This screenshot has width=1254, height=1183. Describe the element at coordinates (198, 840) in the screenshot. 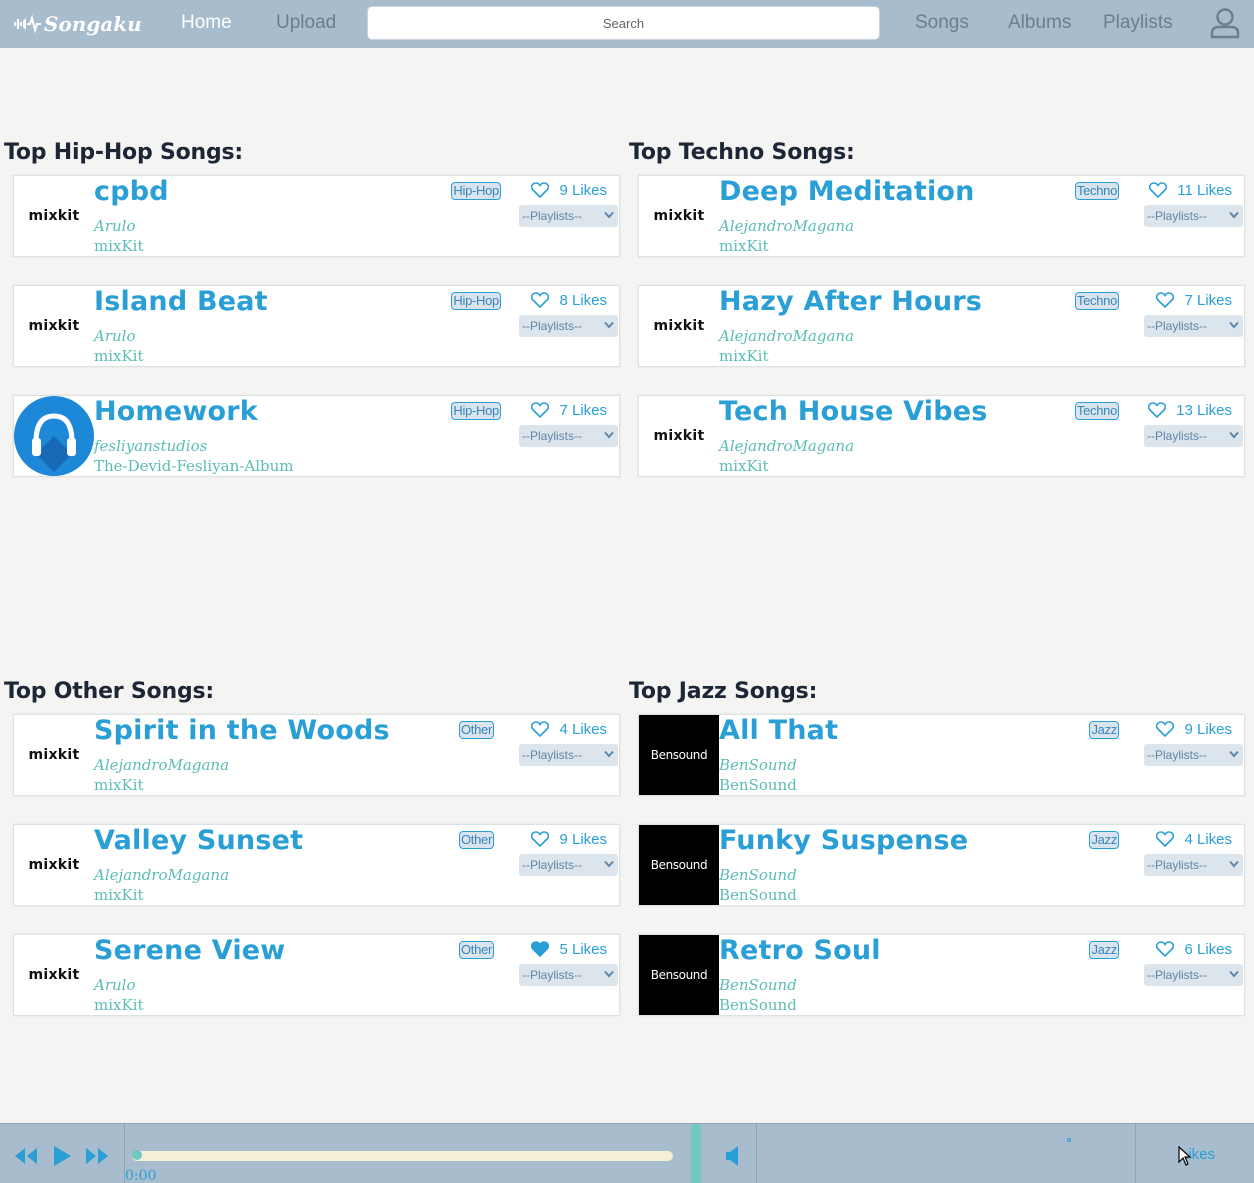

I see `song-title: Valley Sunset` at that location.